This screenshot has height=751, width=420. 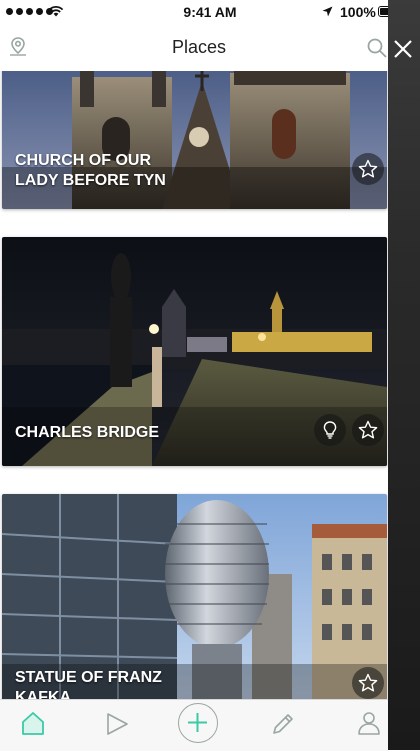 I want to click on side-panel-overlay, so click(x=404, y=375).